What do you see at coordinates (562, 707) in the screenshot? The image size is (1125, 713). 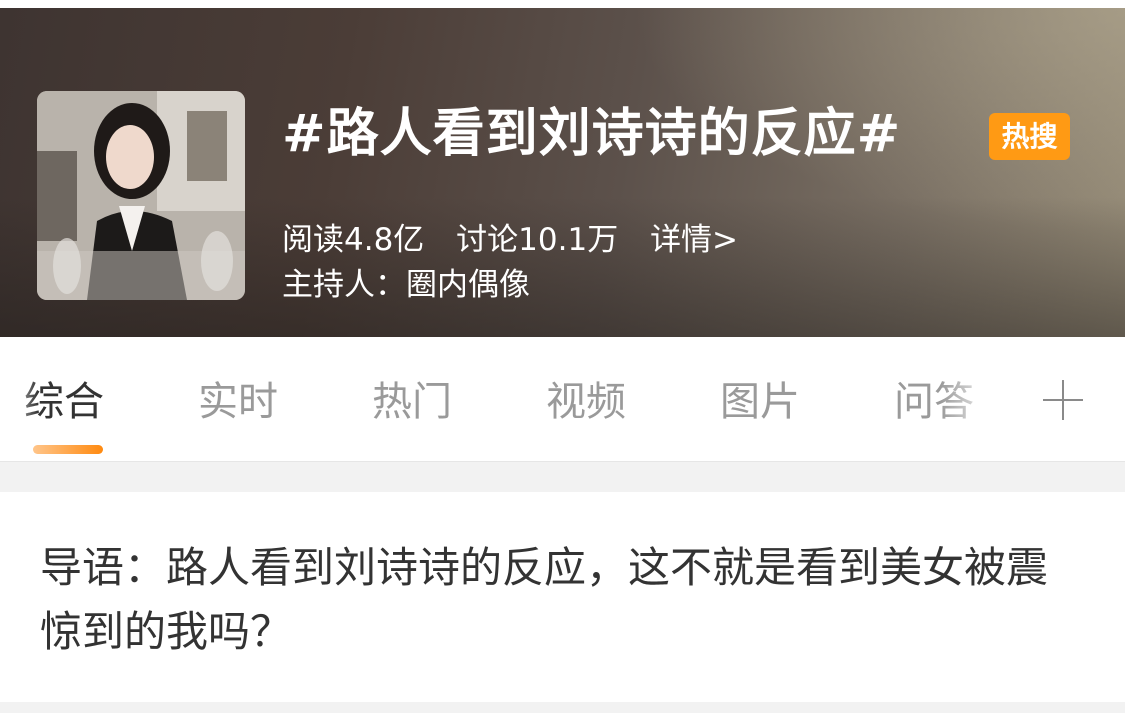 I see `bottom-divider` at bounding box center [562, 707].